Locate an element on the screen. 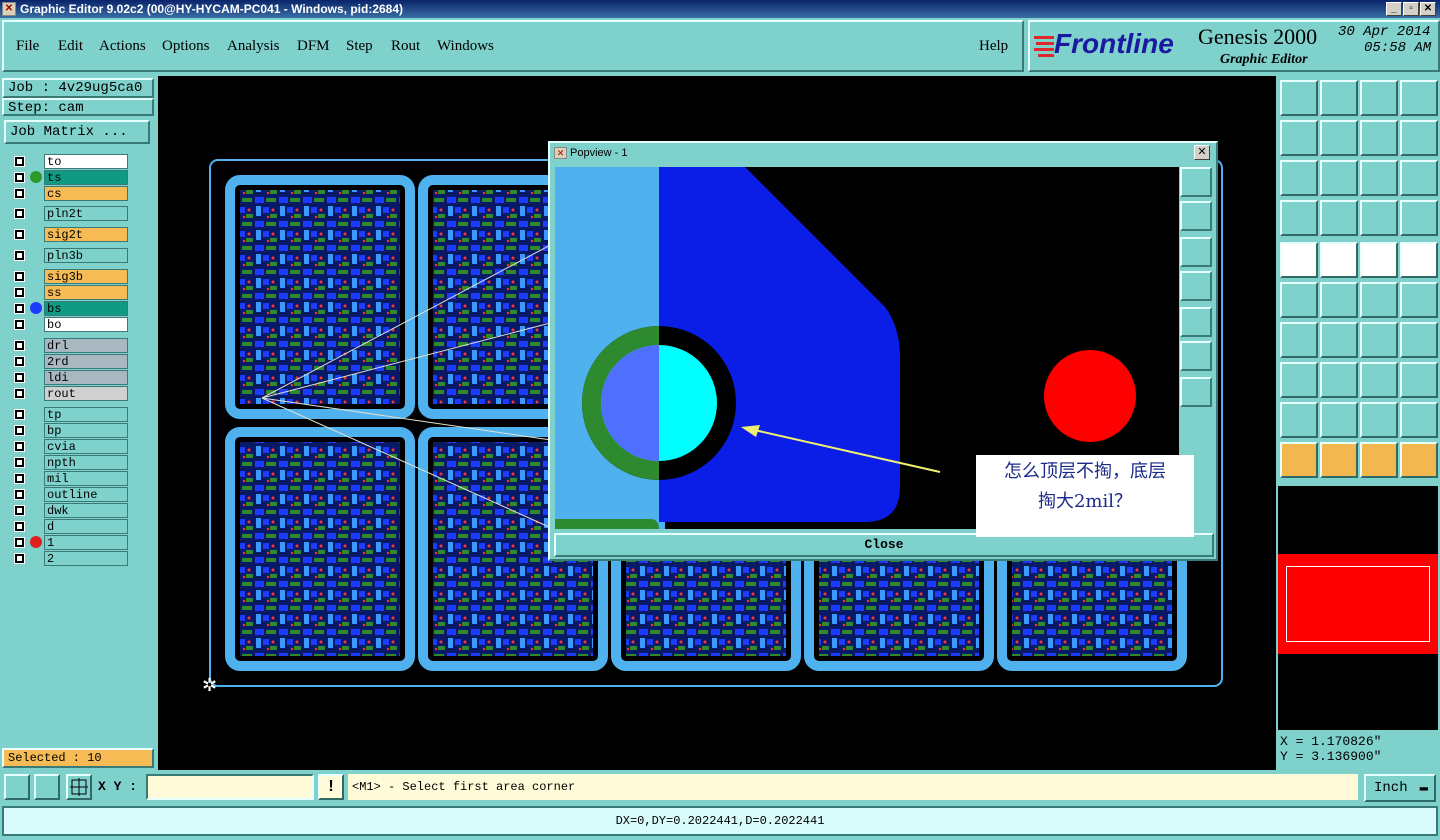 The image size is (1440, 840). layer-row-cs: cs is located at coordinates (68, 193).